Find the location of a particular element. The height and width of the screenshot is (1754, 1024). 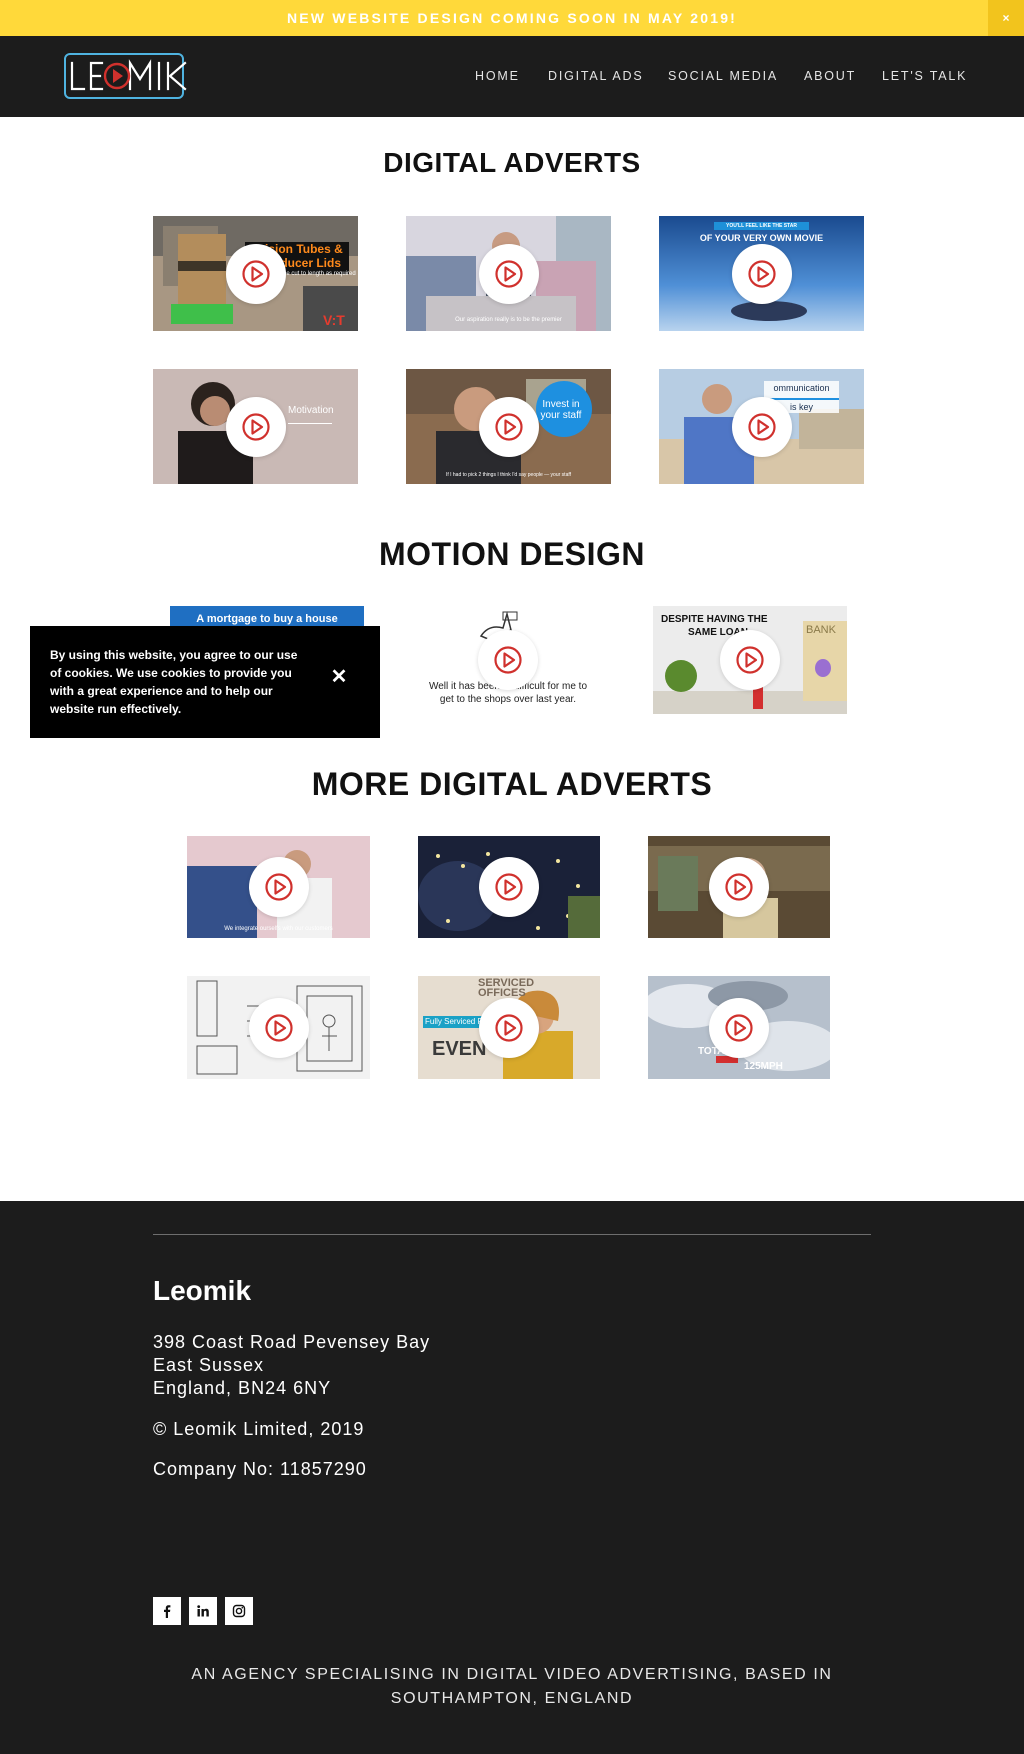

video-overlay-text: ommunication is located at coordinates (801, 388).